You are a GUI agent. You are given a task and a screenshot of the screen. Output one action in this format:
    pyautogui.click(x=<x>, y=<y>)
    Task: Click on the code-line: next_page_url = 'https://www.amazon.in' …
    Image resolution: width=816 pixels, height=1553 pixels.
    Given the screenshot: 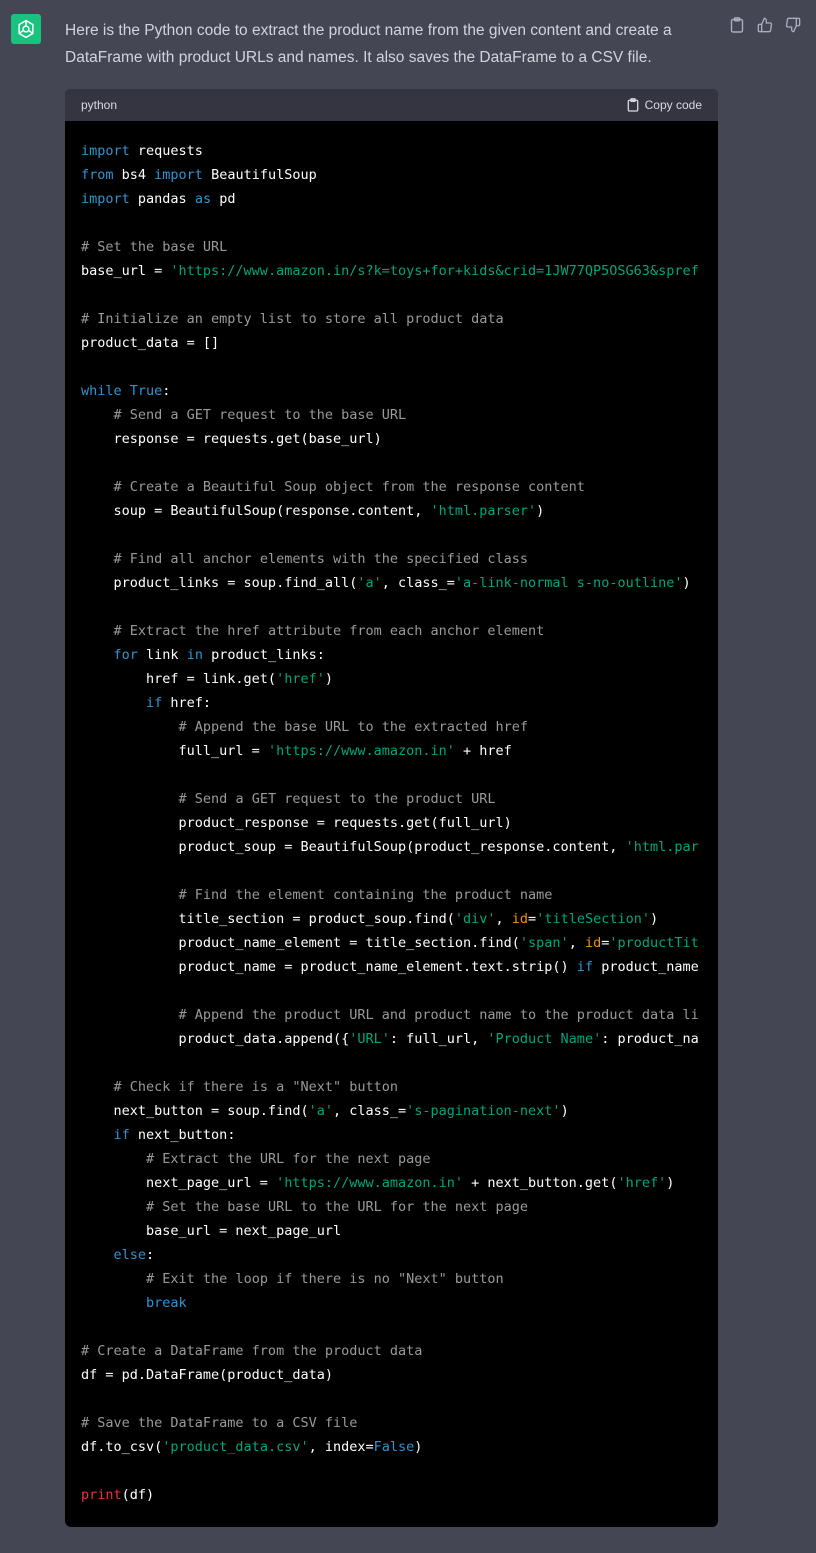 What is the action you would take?
    pyautogui.click(x=391, y=1183)
    